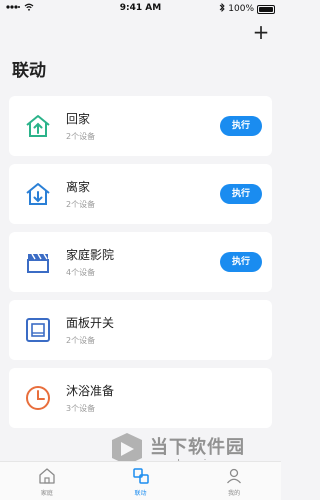 The height and width of the screenshot is (500, 320). Describe the element at coordinates (38, 262) in the screenshot. I see `clapperboard-icon` at that location.